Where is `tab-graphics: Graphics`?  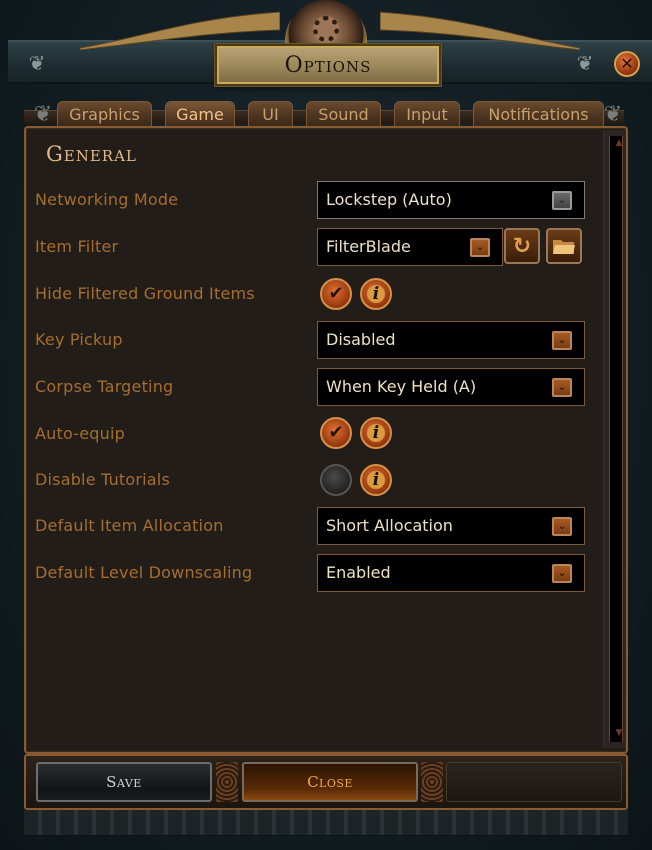 tab-graphics: Graphics is located at coordinates (104, 114).